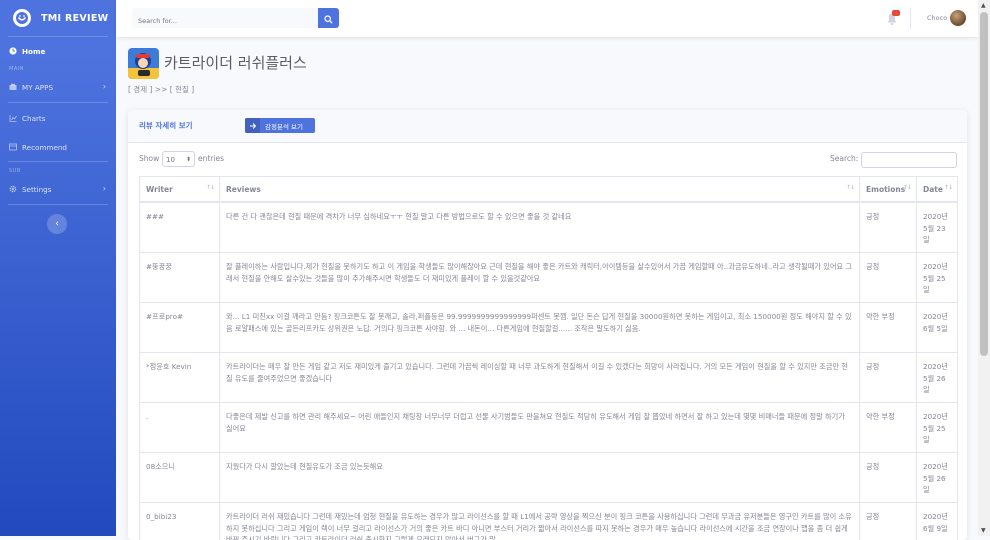  I want to click on sidebar-item-settings: Settings ›, so click(58, 189).